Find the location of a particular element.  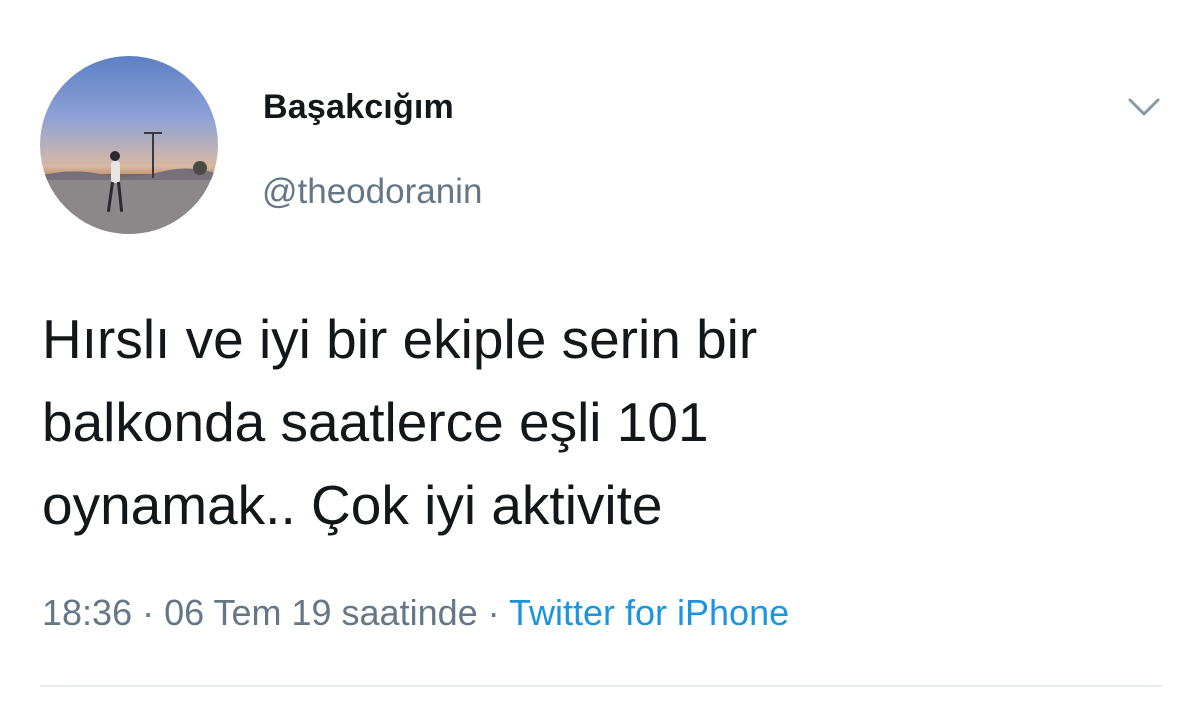

avatar is located at coordinates (129, 145).